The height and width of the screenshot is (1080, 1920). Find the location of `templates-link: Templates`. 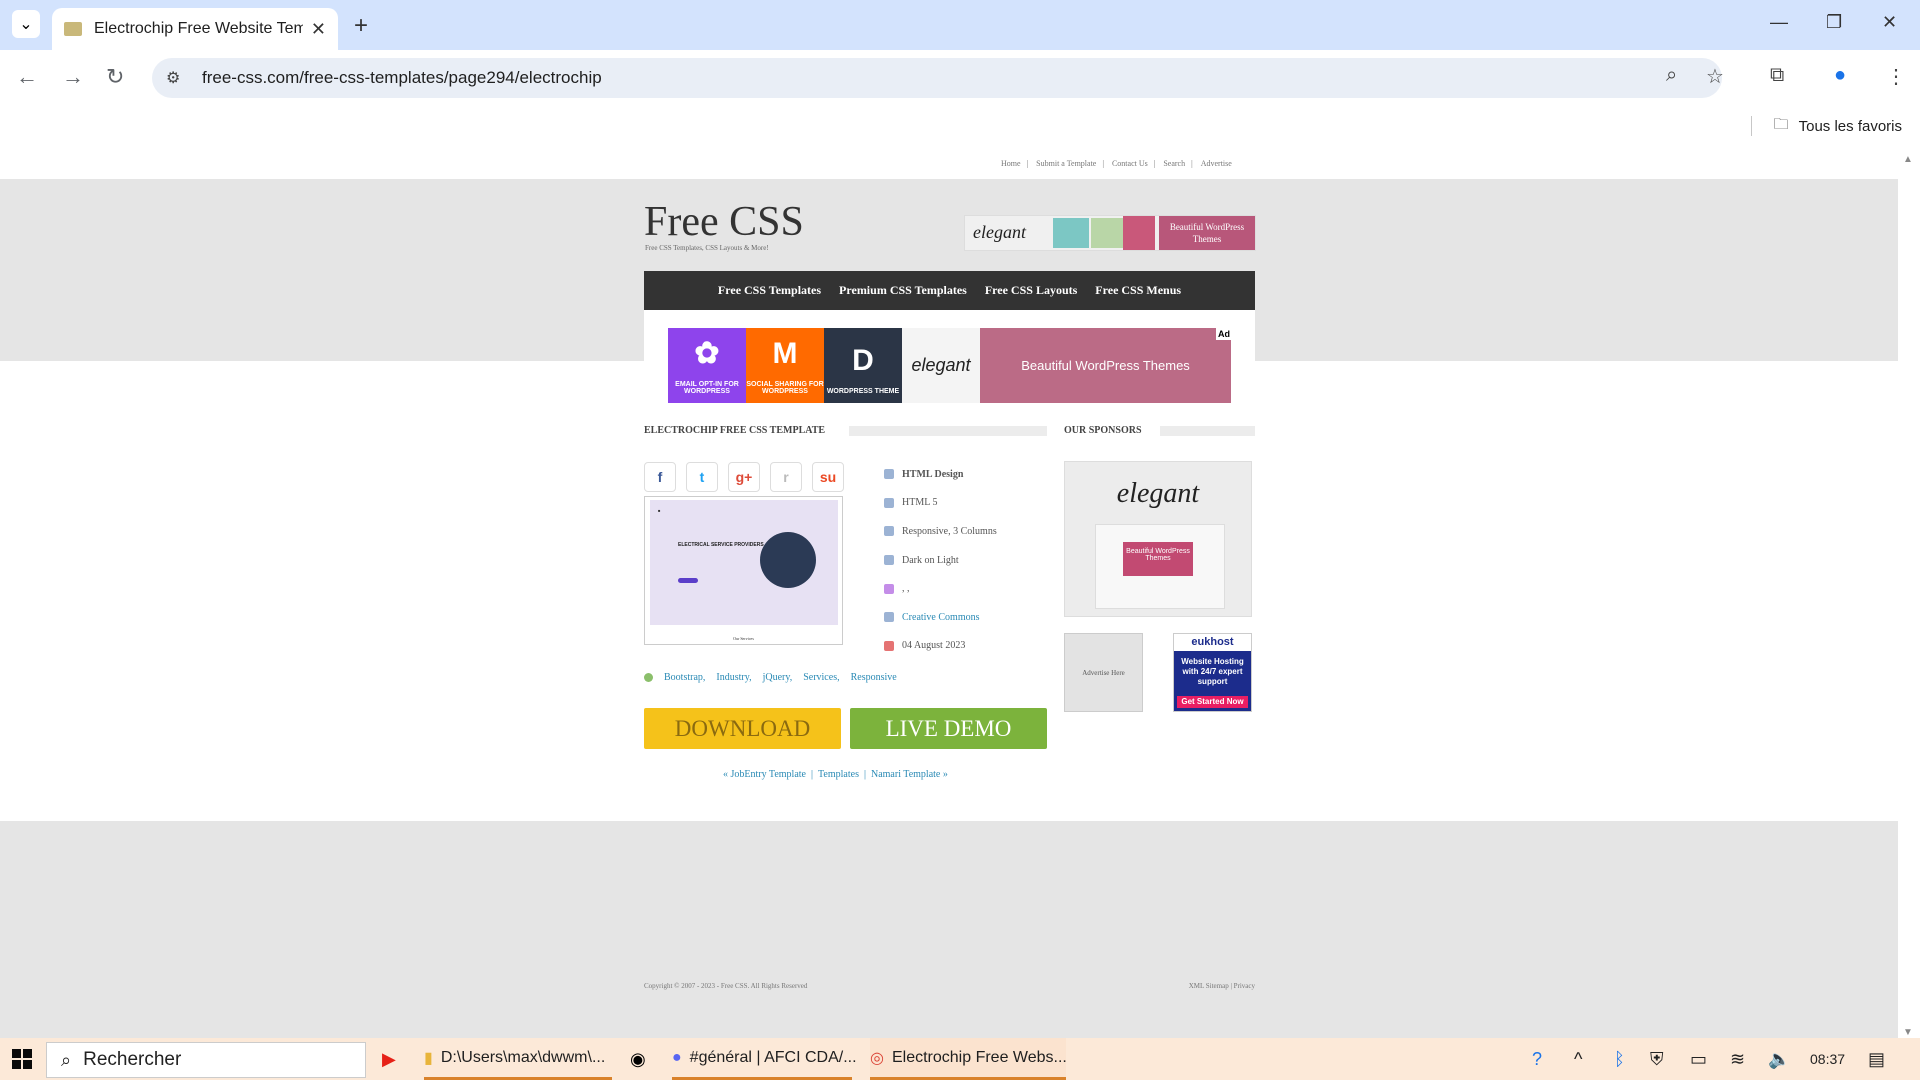

templates-link: Templates is located at coordinates (838, 774).